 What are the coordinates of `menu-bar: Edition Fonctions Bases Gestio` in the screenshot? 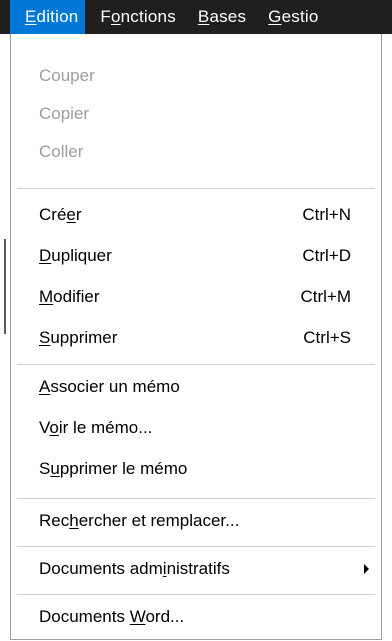 It's located at (196, 17).